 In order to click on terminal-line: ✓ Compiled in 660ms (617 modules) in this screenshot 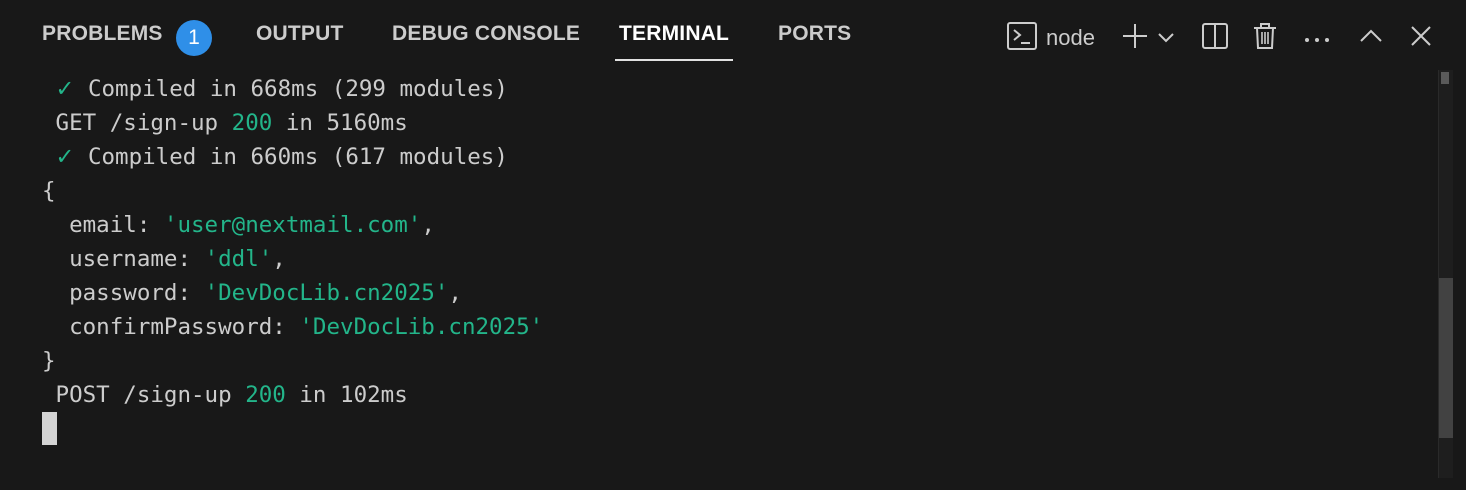, I will do `click(281, 157)`.